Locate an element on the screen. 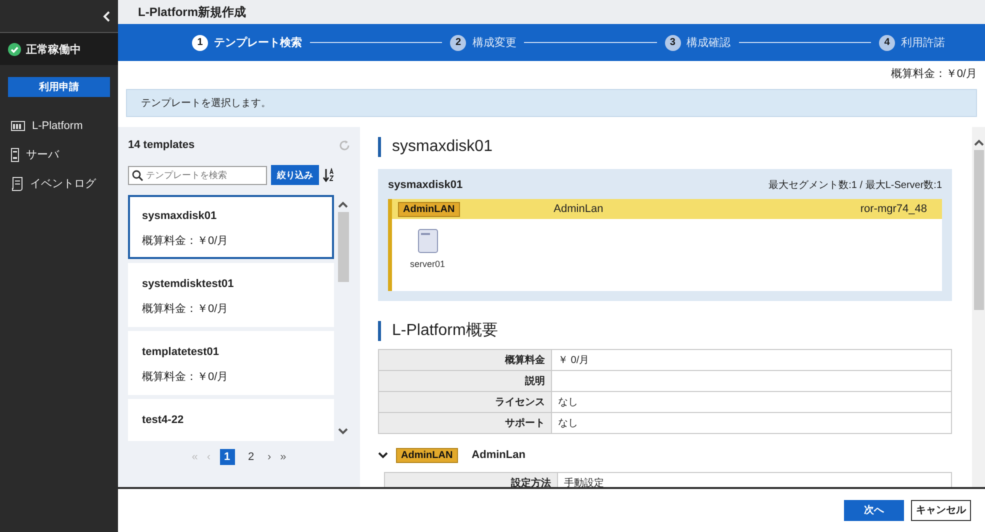  info-message: テンプレートを選択します。 is located at coordinates (551, 103).